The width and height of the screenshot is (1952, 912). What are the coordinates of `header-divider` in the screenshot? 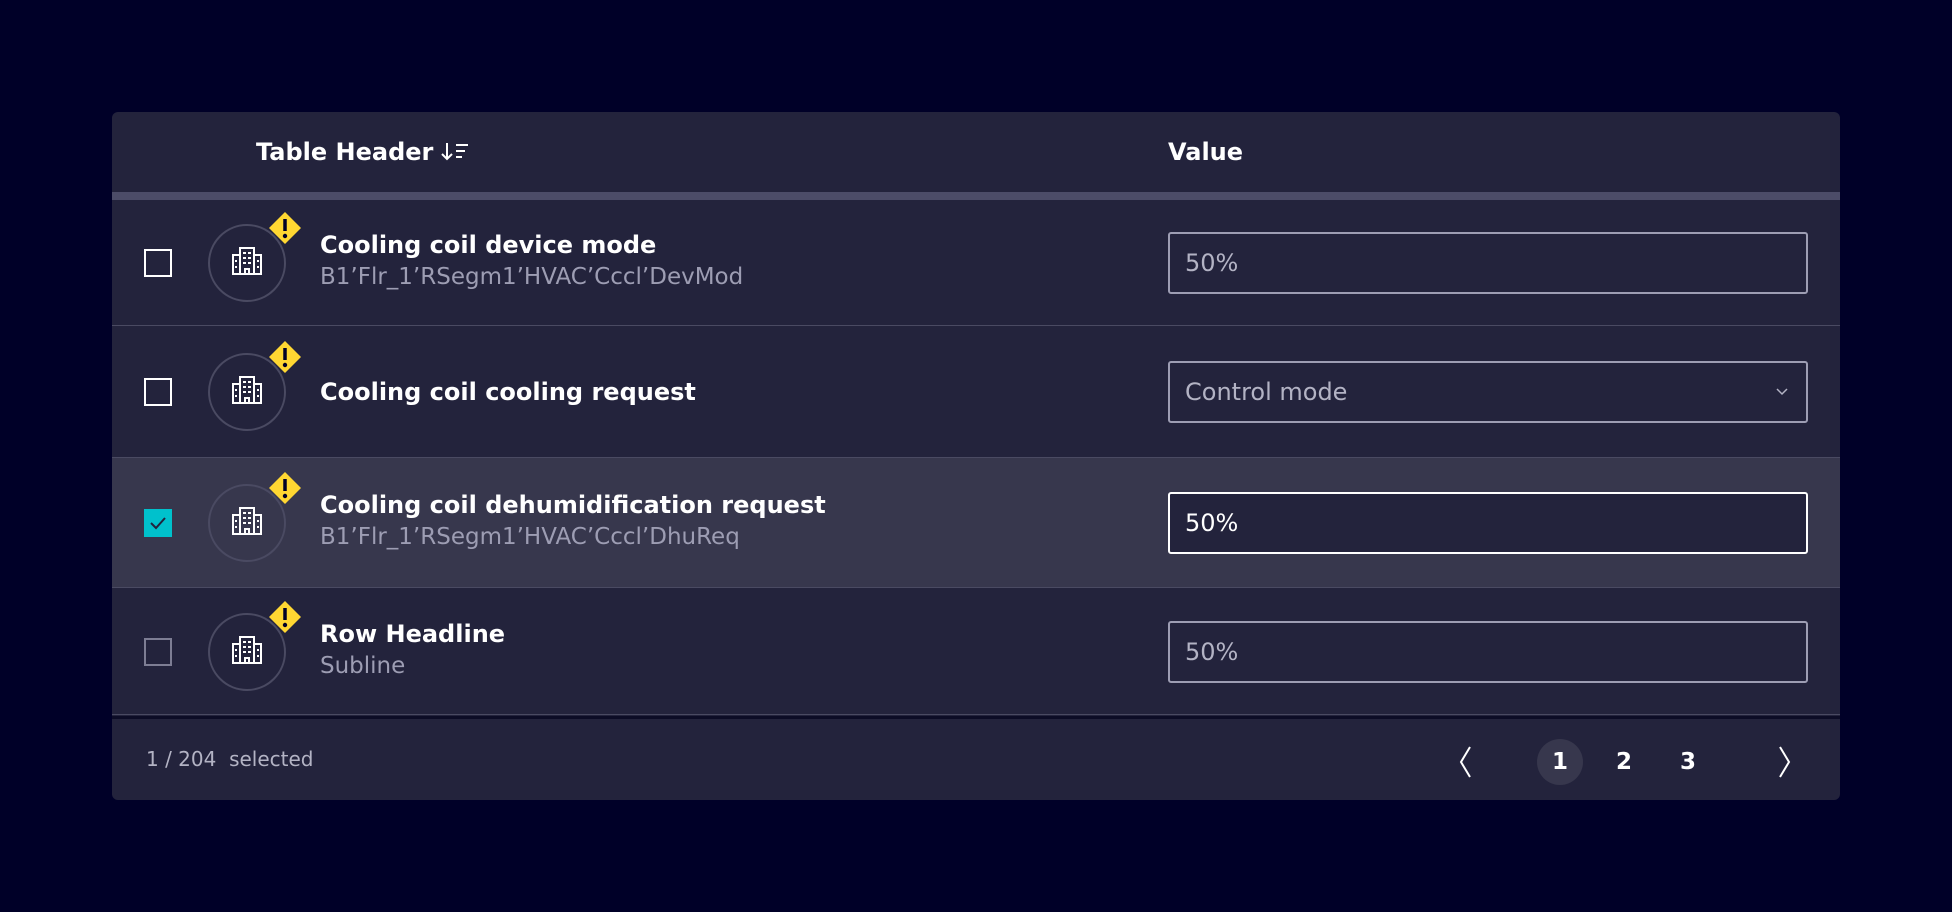 It's located at (976, 196).